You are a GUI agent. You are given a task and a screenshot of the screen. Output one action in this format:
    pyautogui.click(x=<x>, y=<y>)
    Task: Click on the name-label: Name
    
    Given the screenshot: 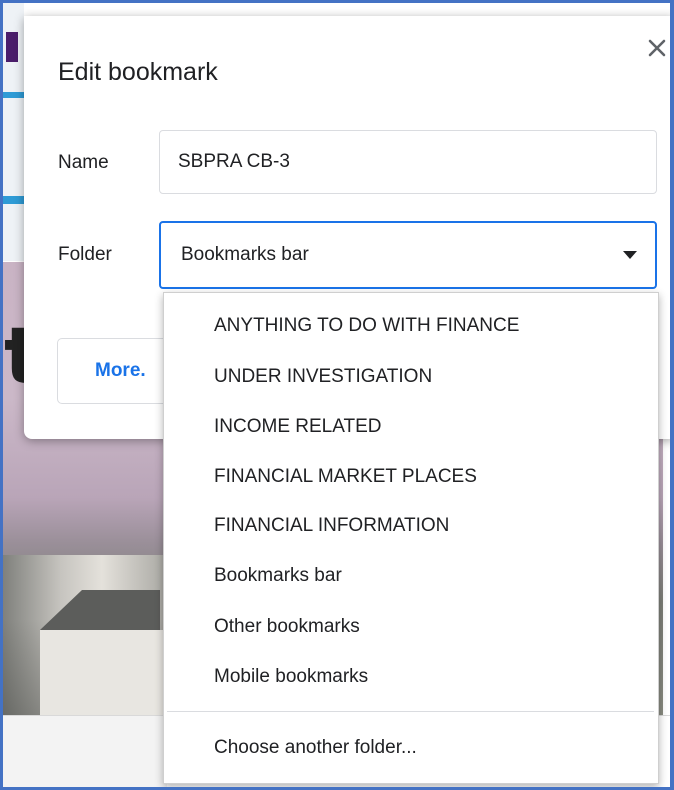 What is the action you would take?
    pyautogui.click(x=83, y=162)
    